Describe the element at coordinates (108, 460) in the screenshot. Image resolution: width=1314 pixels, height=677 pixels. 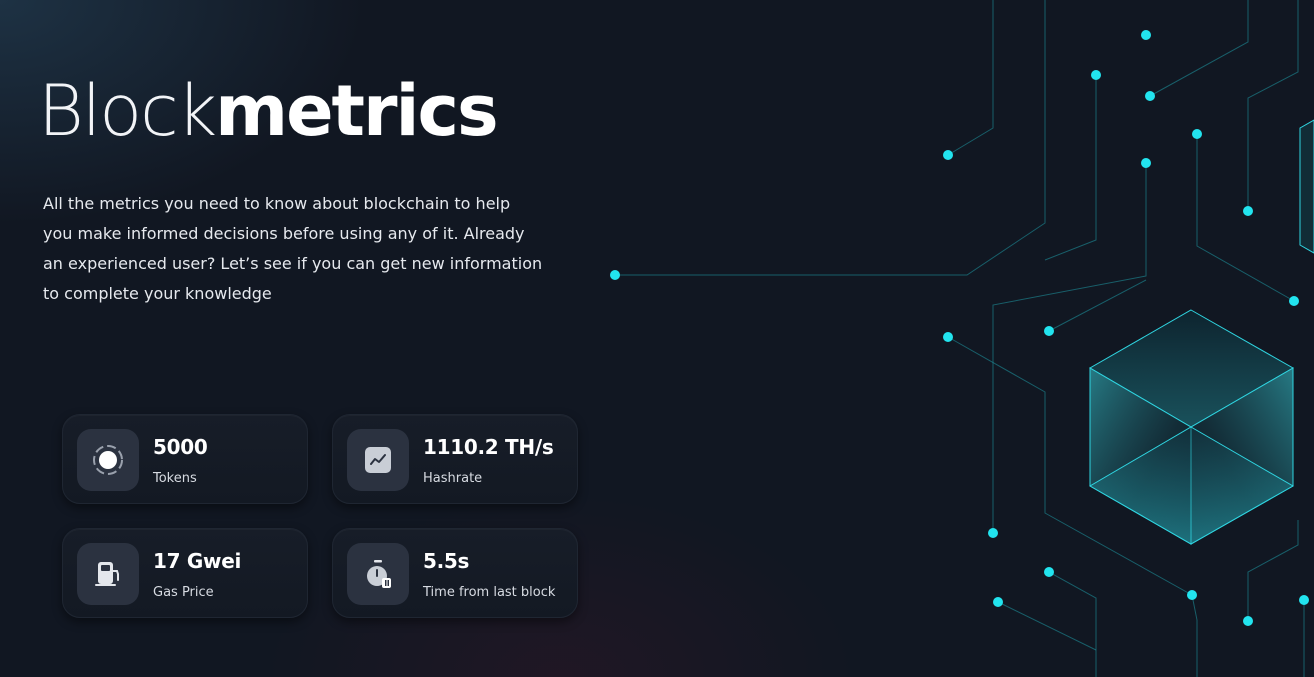
I see `tokens-icon` at that location.